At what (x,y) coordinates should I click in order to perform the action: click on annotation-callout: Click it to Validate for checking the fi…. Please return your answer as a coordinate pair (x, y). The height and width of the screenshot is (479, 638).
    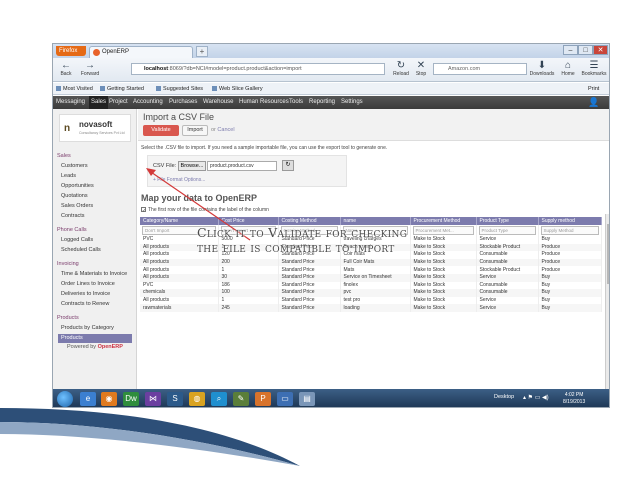
    Looking at the image, I should click on (347, 240).